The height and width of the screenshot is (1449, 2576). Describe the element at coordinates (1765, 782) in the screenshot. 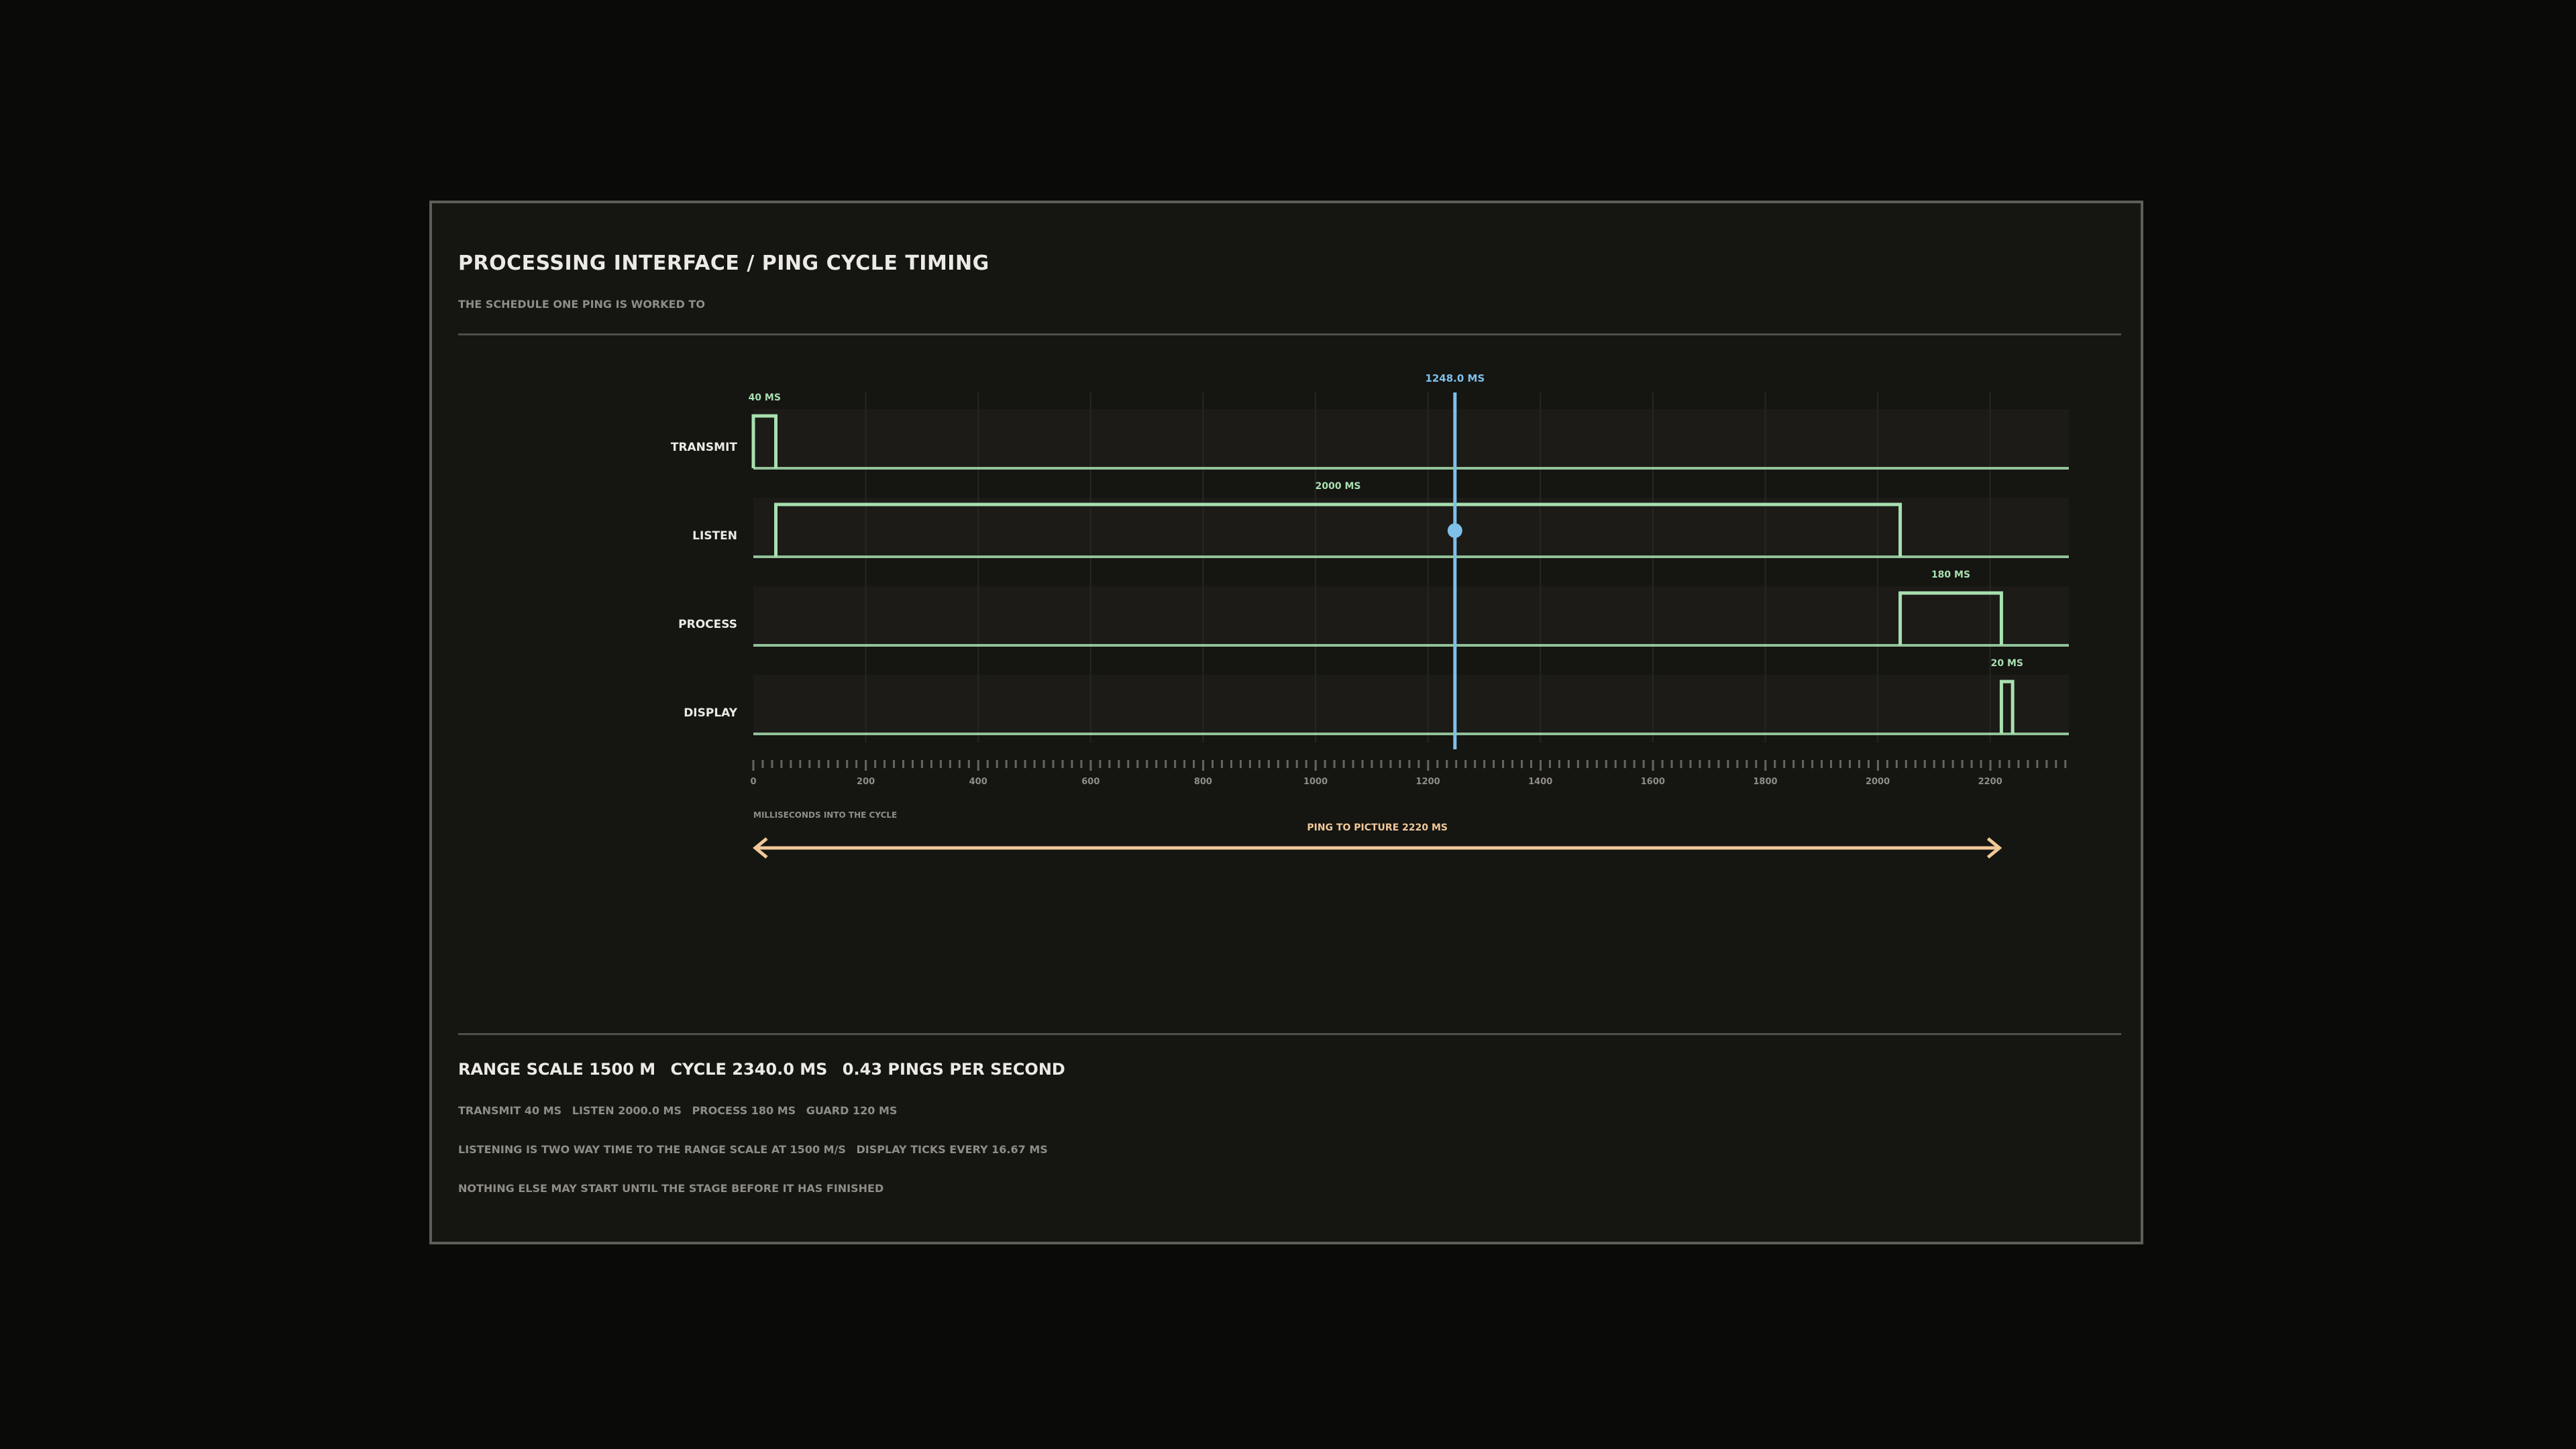

I see `tick-label: 1800` at that location.